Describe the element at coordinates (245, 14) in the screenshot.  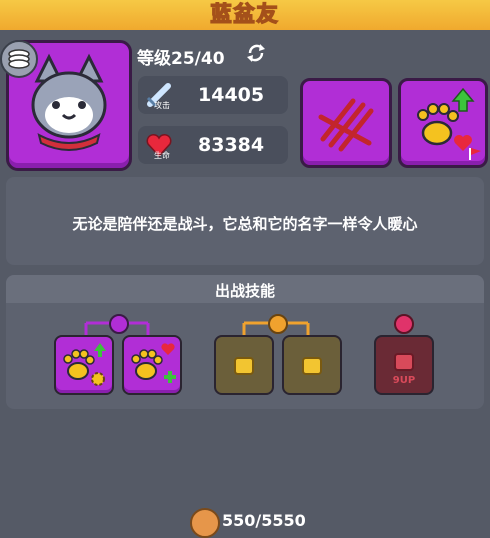
I see `page-title: 蓝盆友` at that location.